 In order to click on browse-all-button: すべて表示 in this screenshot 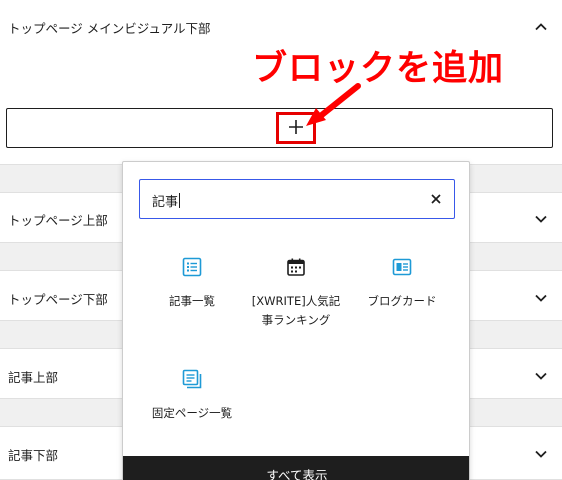, I will do `click(296, 468)`.